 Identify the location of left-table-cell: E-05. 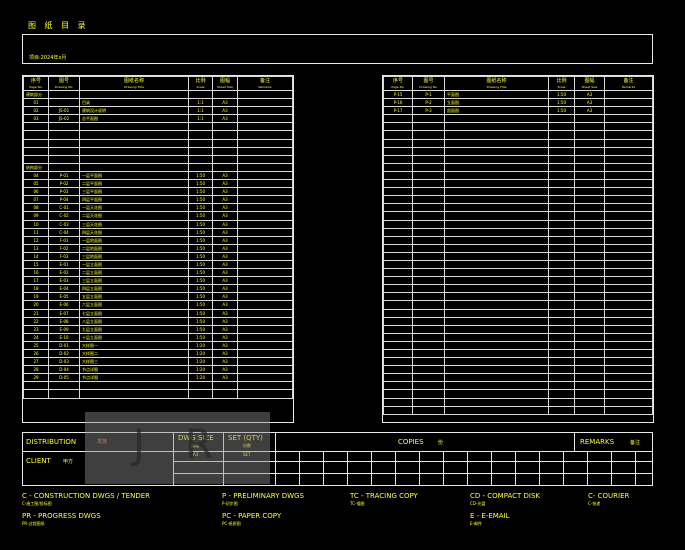
(64, 297).